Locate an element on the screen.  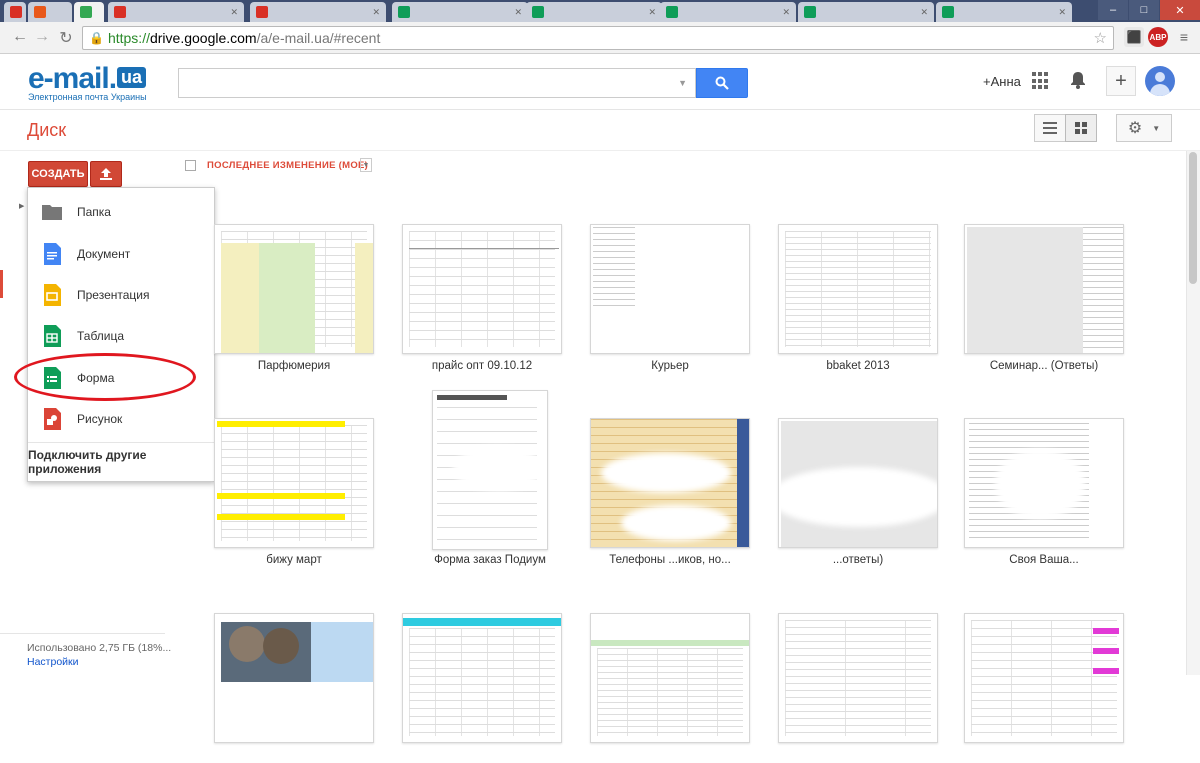
user-profile-link: +Анна is located at coordinates (1002, 81).